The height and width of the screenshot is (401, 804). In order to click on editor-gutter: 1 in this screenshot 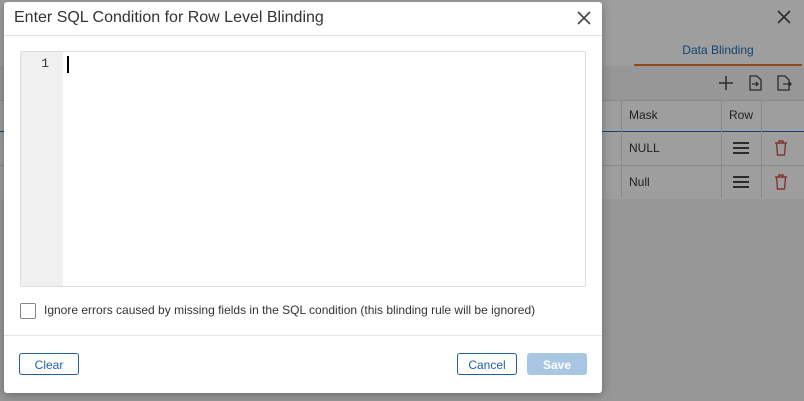, I will do `click(42, 169)`.